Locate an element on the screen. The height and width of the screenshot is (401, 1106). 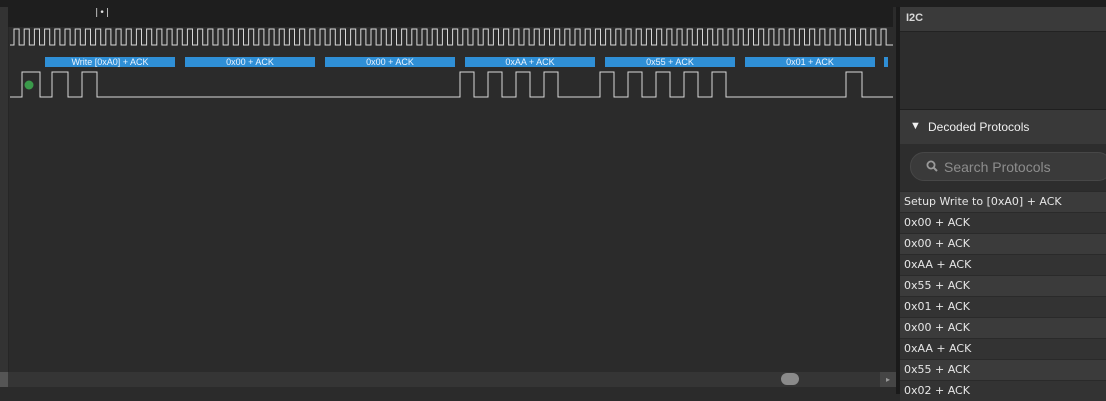
decoded-packet: Write [0xA0] + ACK is located at coordinates (110, 62).